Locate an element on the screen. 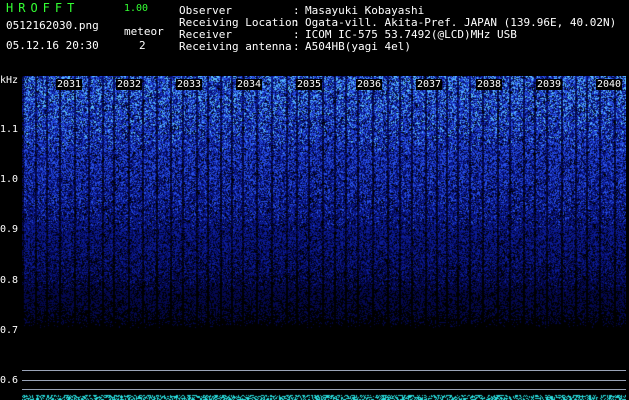  time-tick-label: 2036 is located at coordinates (369, 84).